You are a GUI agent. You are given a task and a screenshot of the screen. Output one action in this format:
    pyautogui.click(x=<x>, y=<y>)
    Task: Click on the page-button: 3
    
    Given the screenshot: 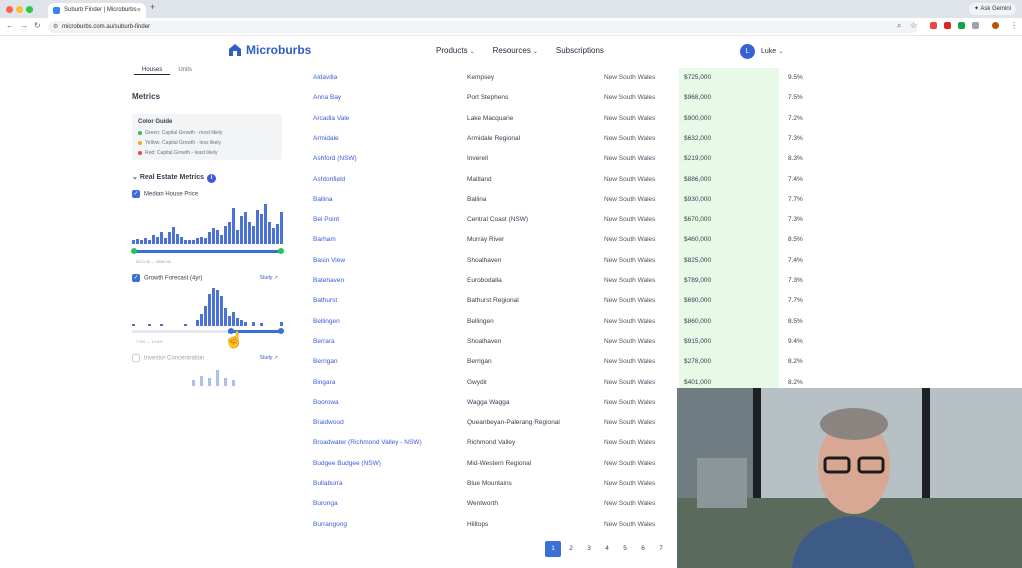 What is the action you would take?
    pyautogui.click(x=589, y=549)
    